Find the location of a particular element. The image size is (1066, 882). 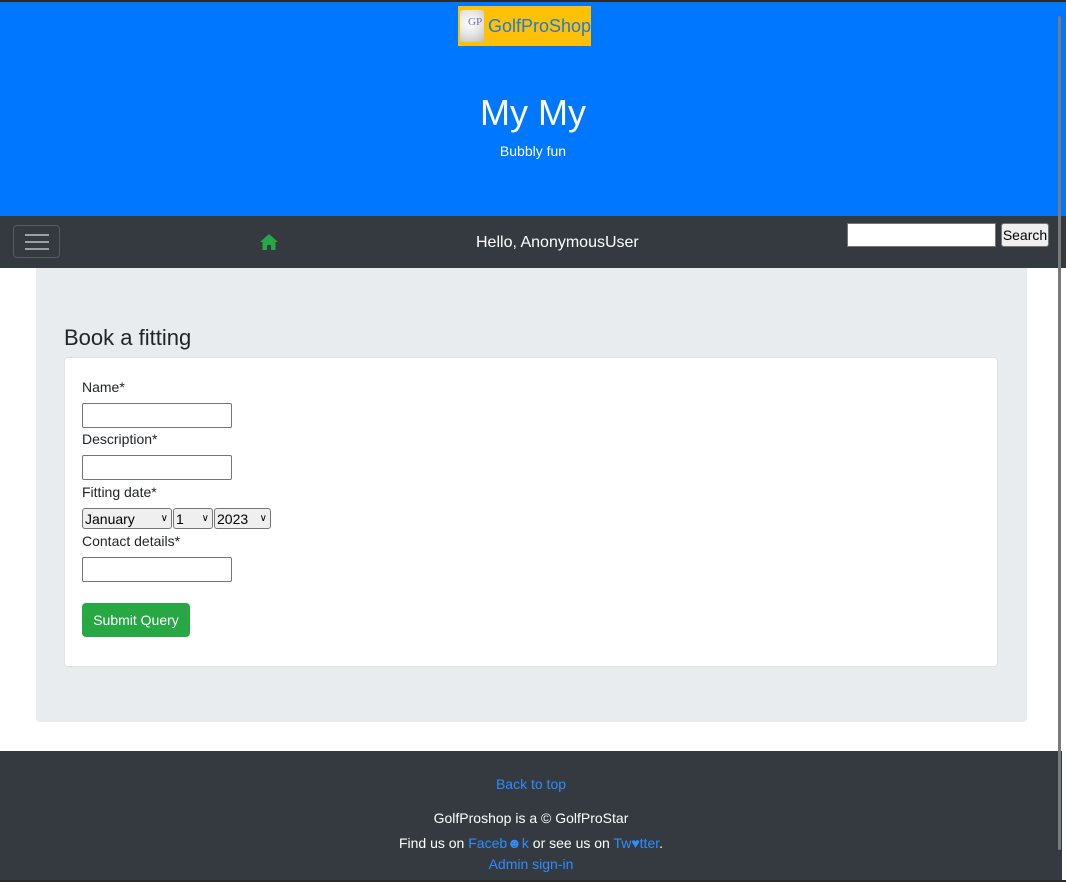

top-navbar: Hello, AnonymousUser Search is located at coordinates (533, 242).